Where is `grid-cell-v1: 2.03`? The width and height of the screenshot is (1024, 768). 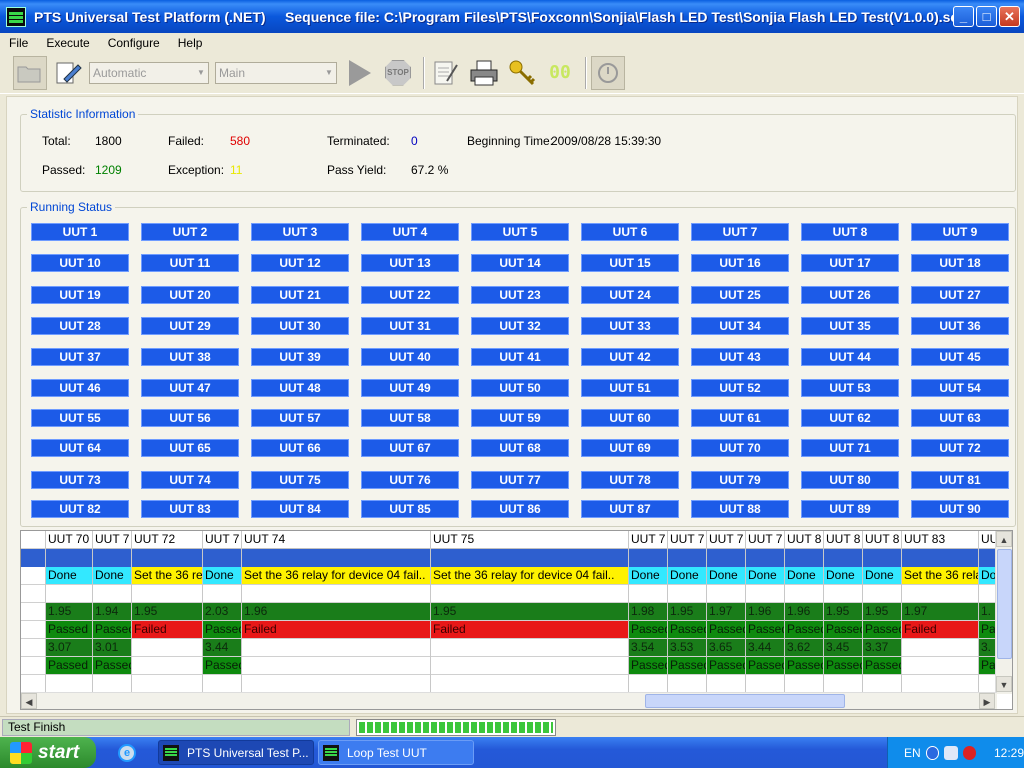
grid-cell-v1: 2.03 is located at coordinates (222, 612).